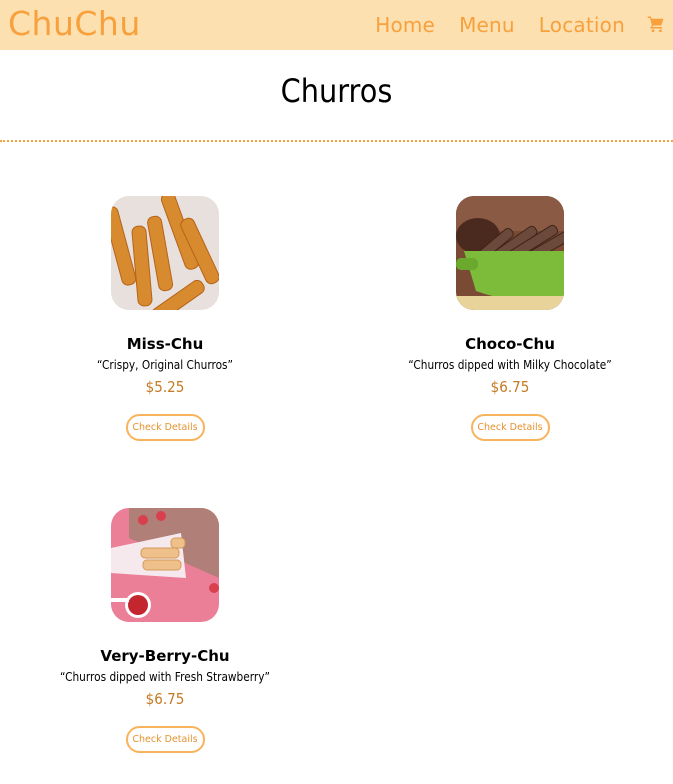 The image size is (673, 784). What do you see at coordinates (656, 24) in the screenshot?
I see `shopping-cart-icon` at bounding box center [656, 24].